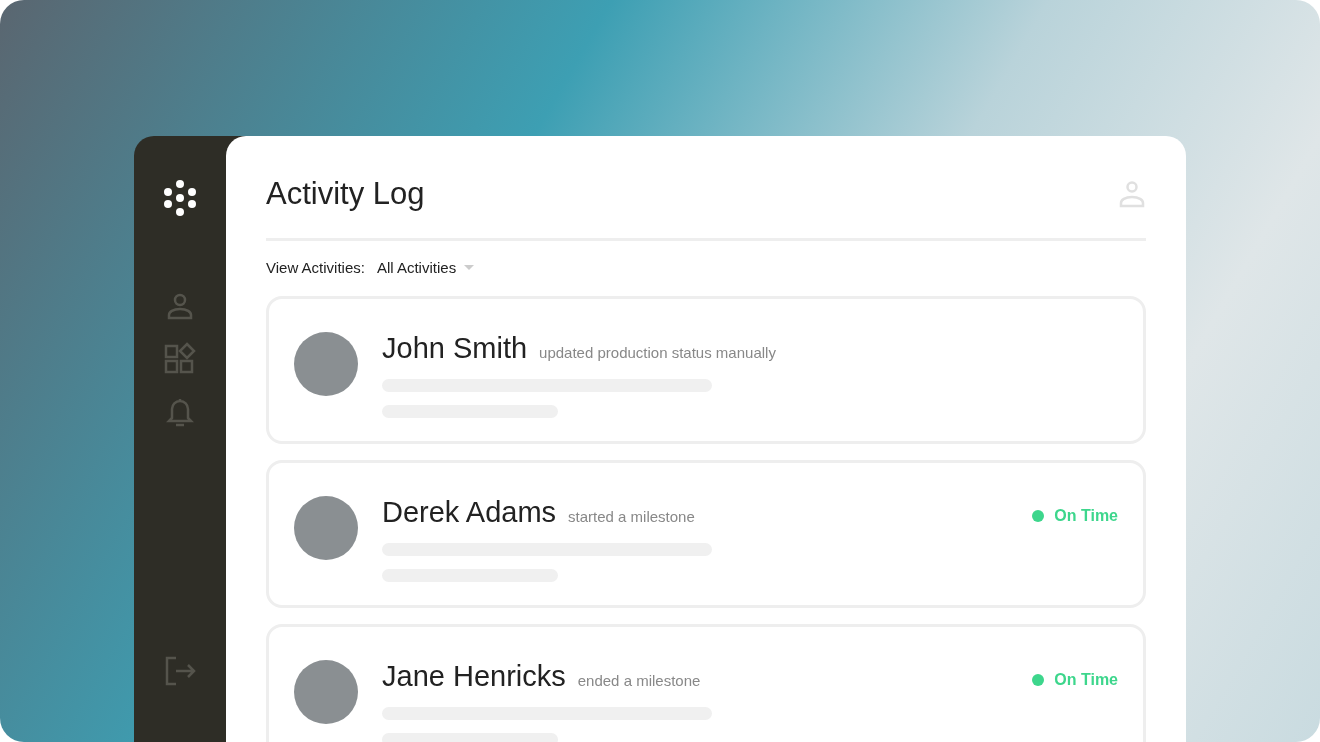 The width and height of the screenshot is (1320, 742). Describe the element at coordinates (657, 352) in the screenshot. I see `activity-description: updated production status manually` at that location.